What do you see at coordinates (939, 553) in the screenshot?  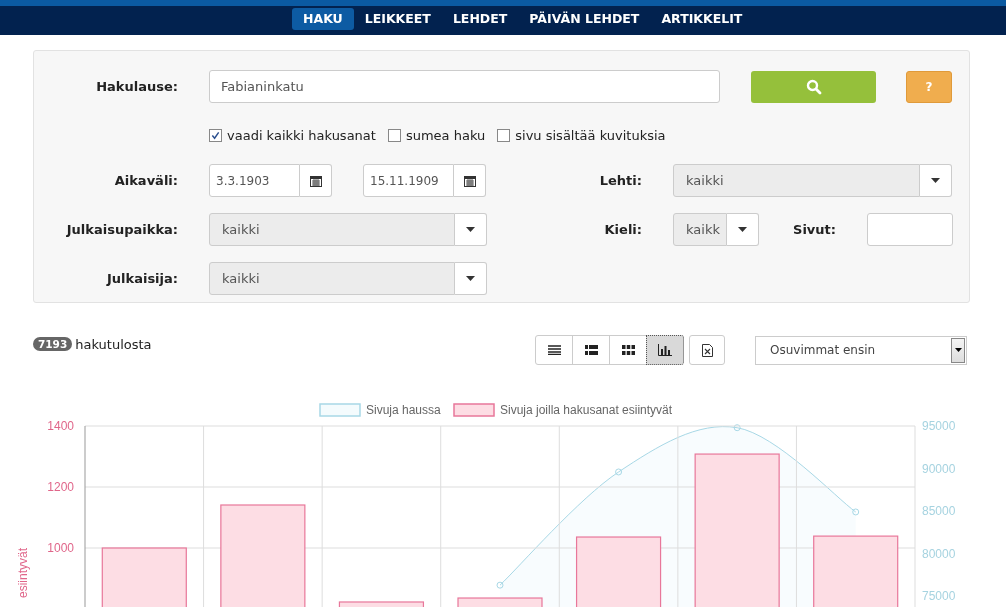 I see `axis-tick-label: 80000` at bounding box center [939, 553].